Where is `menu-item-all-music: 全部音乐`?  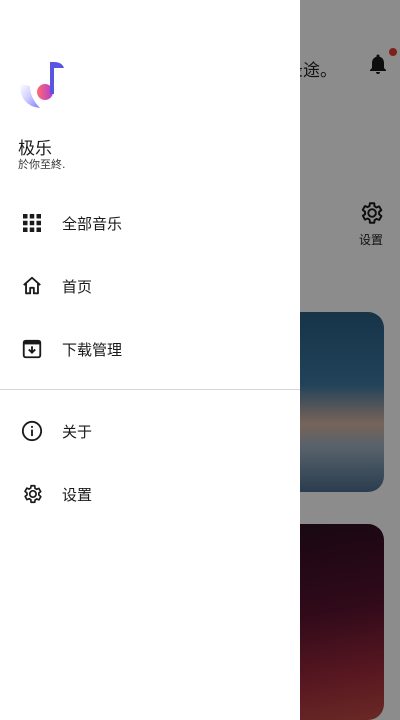 menu-item-all-music: 全部音乐 is located at coordinates (150, 223).